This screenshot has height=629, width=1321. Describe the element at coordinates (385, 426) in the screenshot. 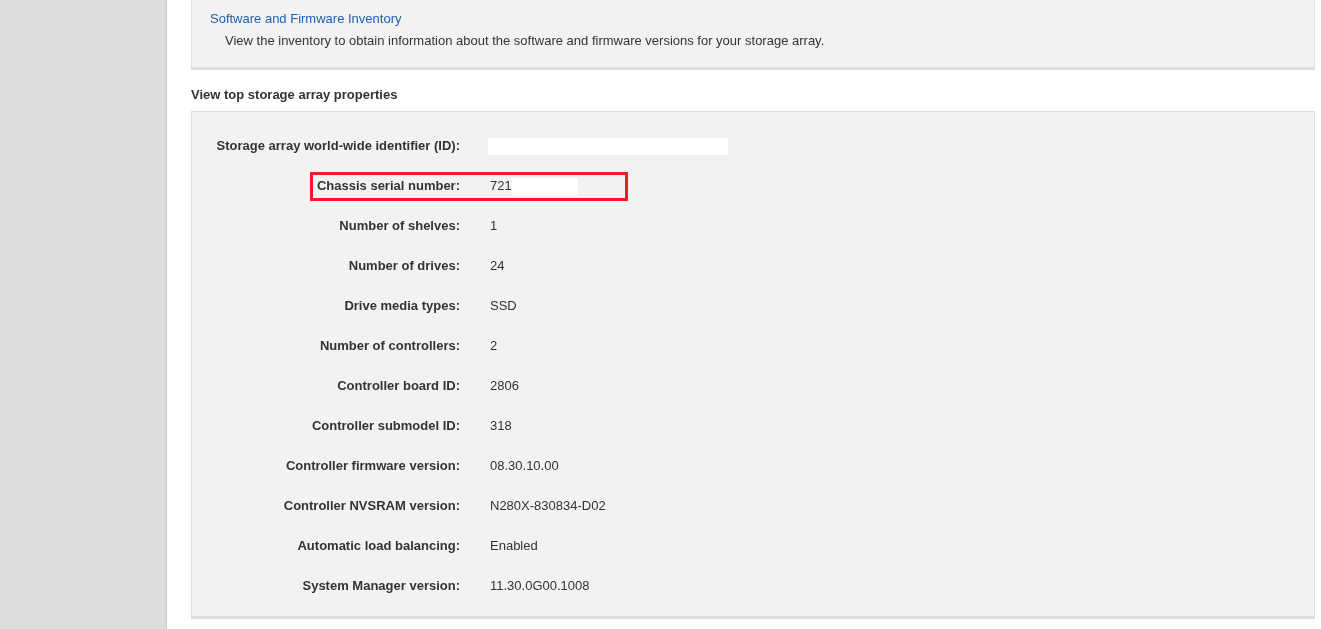

I see `property-label: Controller submodel ID:` at that location.